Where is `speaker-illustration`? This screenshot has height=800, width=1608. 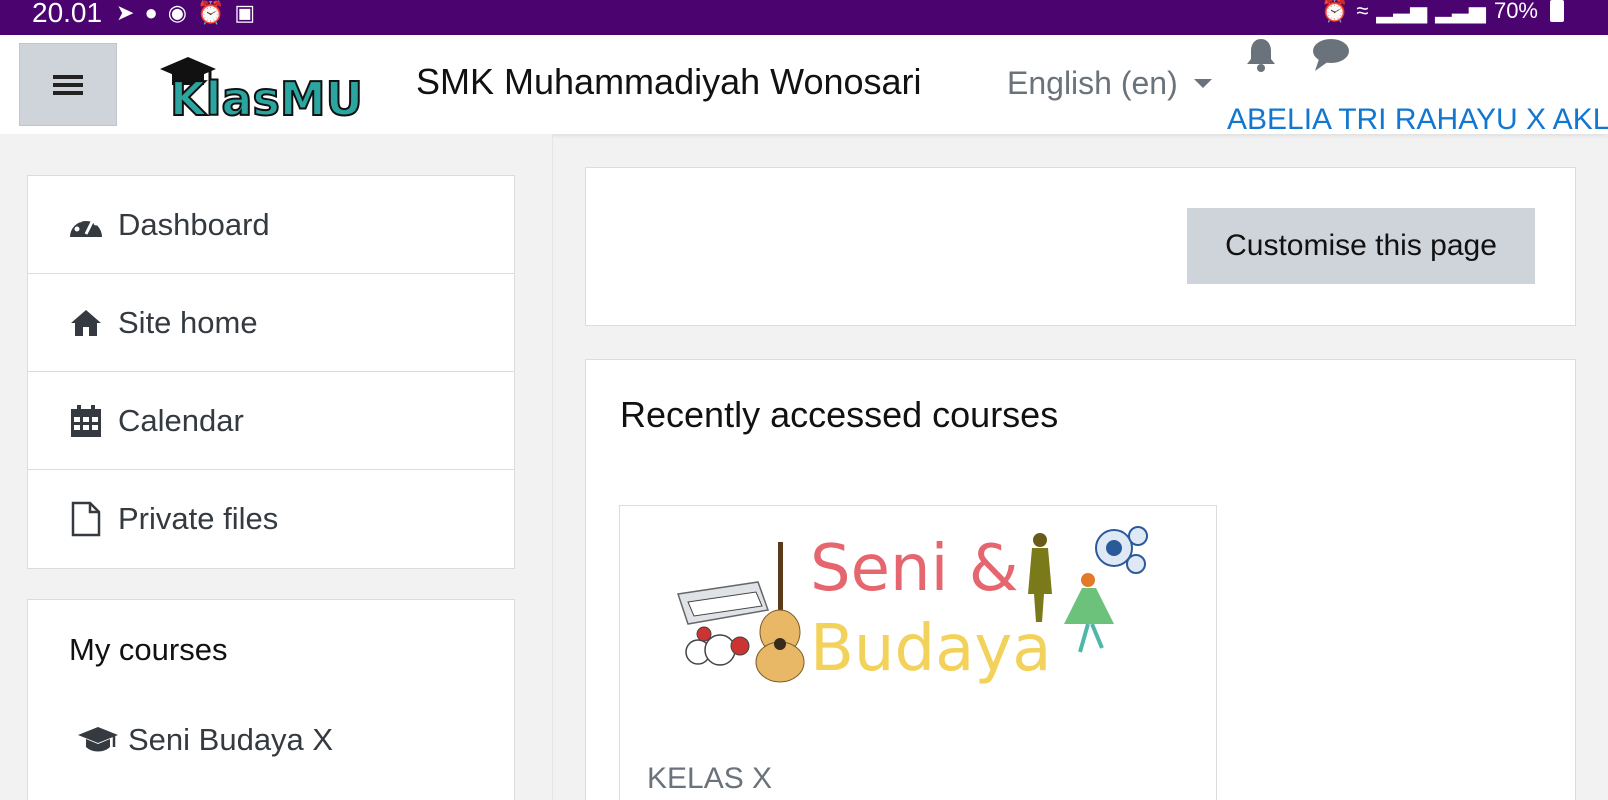
speaker-illustration is located at coordinates (1121, 550).